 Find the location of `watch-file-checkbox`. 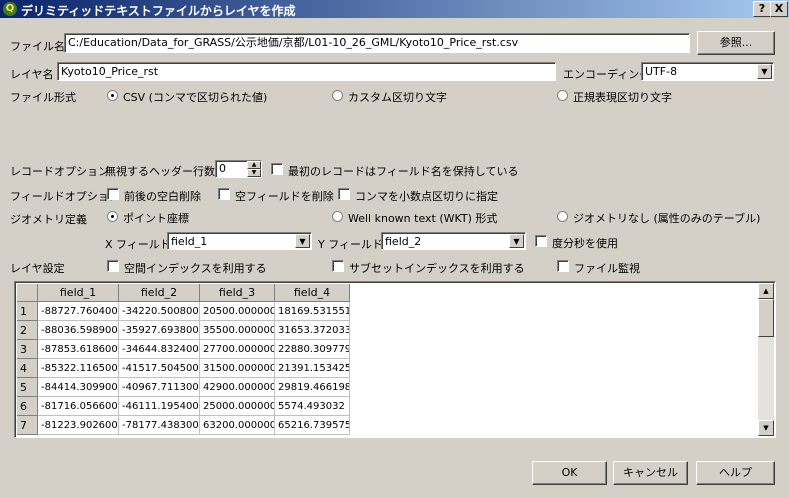

watch-file-checkbox is located at coordinates (563, 266).